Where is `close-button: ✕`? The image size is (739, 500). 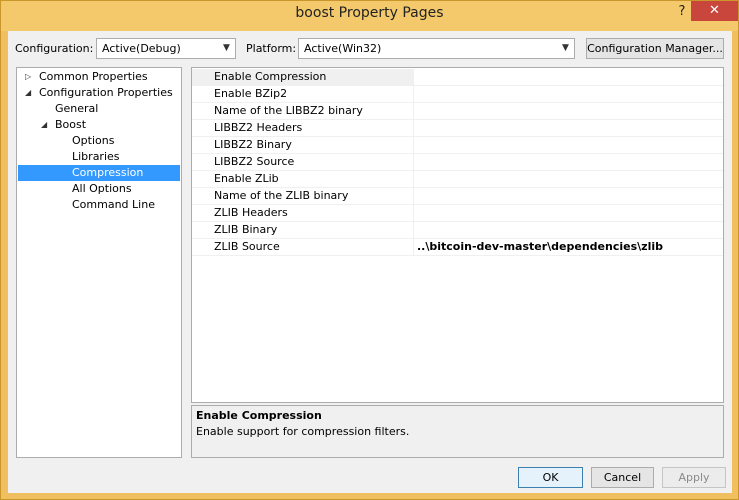
close-button: ✕ is located at coordinates (714, 11).